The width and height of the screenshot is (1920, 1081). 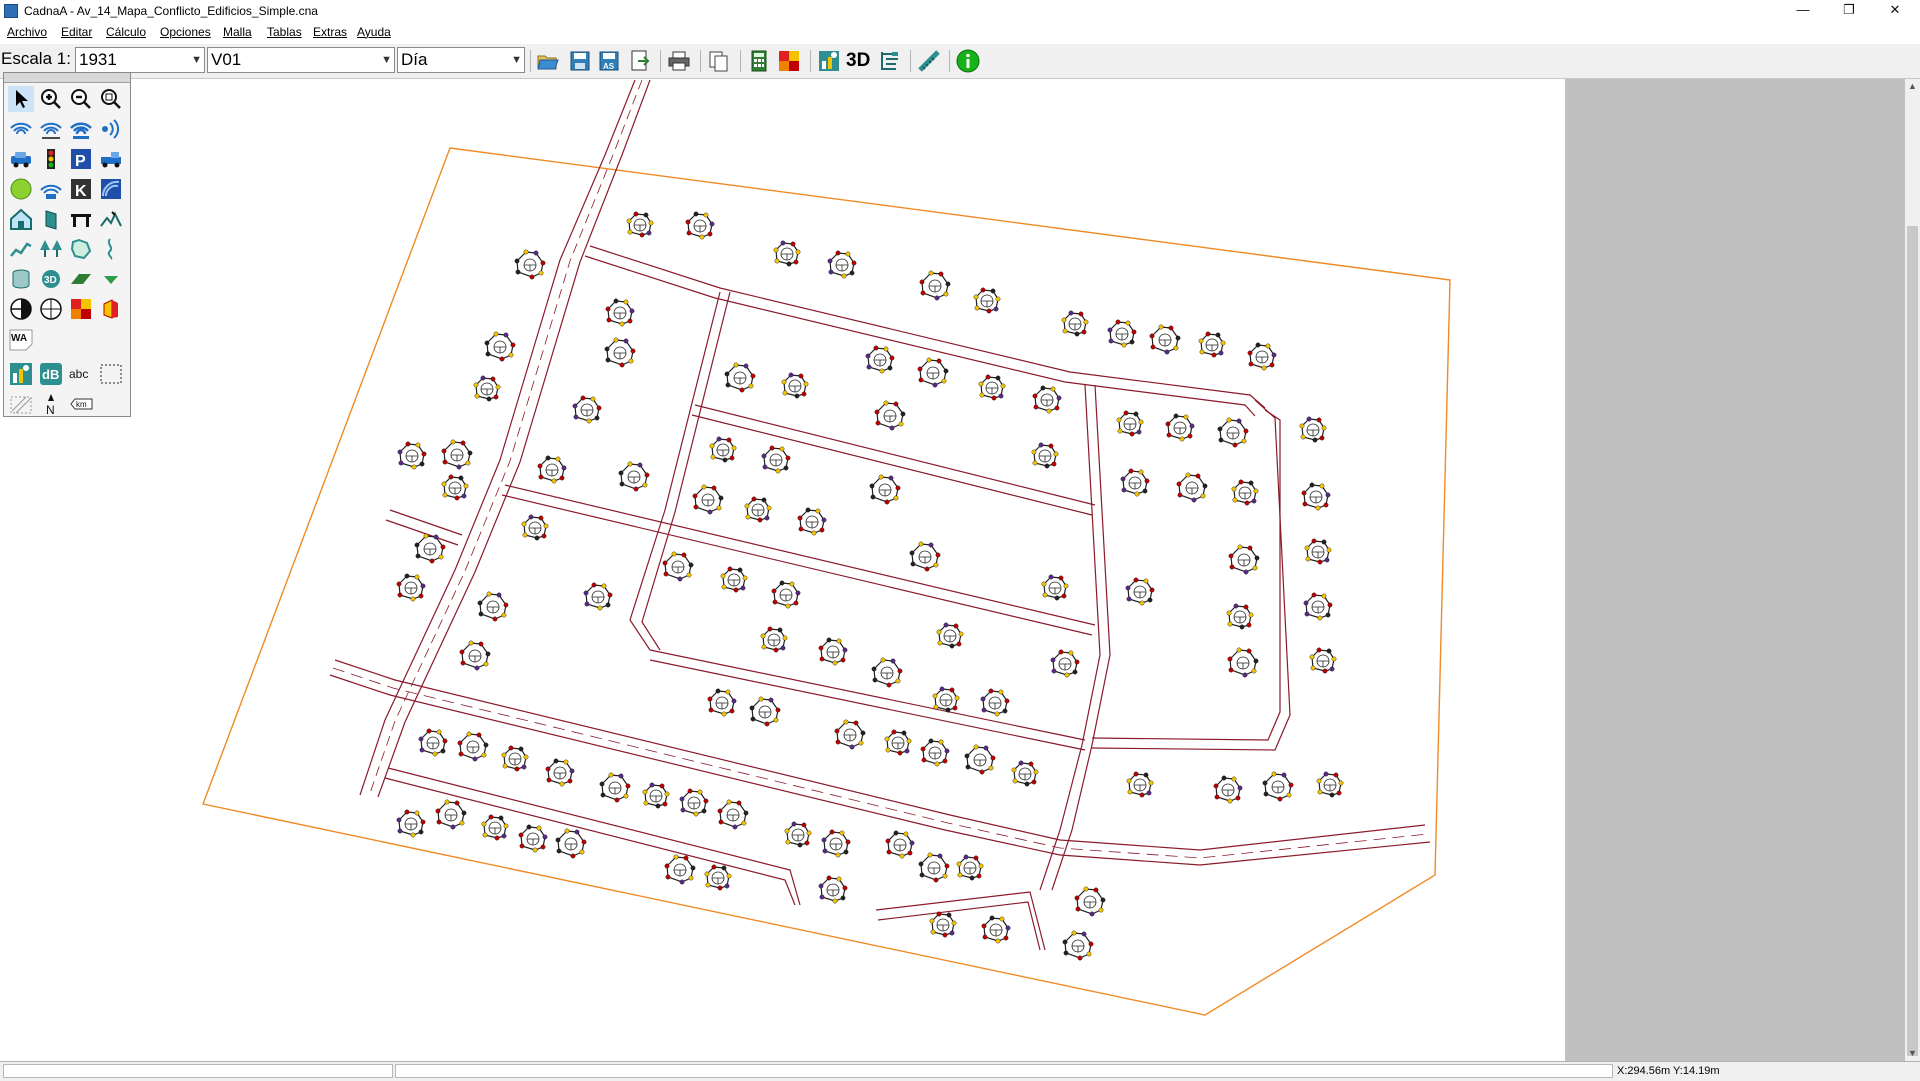 What do you see at coordinates (81, 219) in the screenshot?
I see `bridge-icon` at bounding box center [81, 219].